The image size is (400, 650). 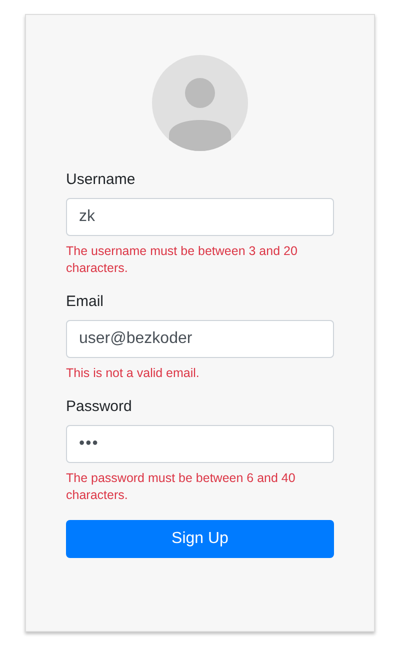 I want to click on error-message: This is not a valid email., so click(x=133, y=373).